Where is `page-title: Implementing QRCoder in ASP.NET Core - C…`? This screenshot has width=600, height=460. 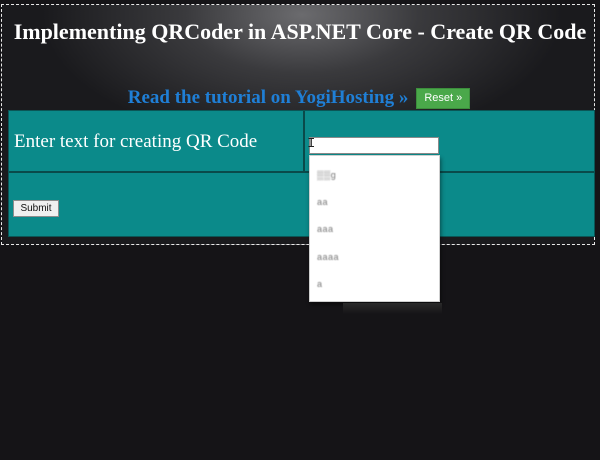
page-title: Implementing QRCoder in ASP.NET Core - C… is located at coordinates (300, 31).